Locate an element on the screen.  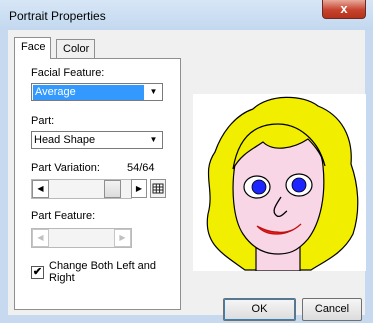
cancel-label: Cancel is located at coordinates (332, 309).